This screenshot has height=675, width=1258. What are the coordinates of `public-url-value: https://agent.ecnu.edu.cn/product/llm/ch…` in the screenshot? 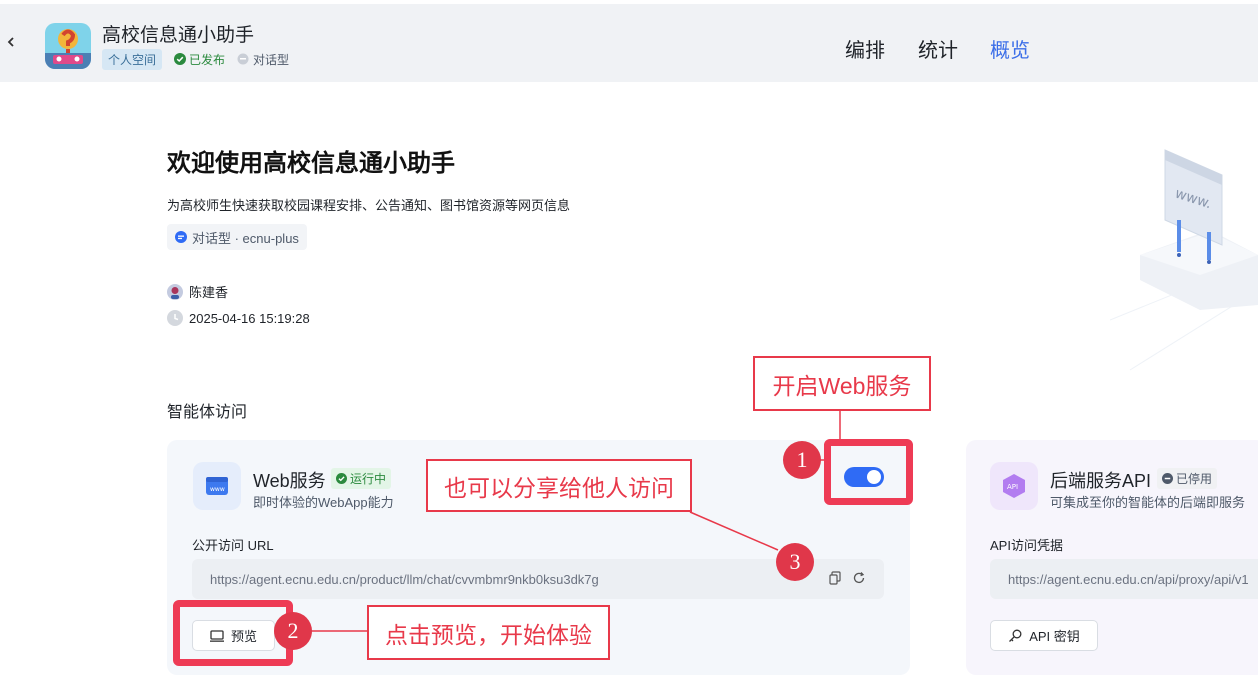 It's located at (404, 579).